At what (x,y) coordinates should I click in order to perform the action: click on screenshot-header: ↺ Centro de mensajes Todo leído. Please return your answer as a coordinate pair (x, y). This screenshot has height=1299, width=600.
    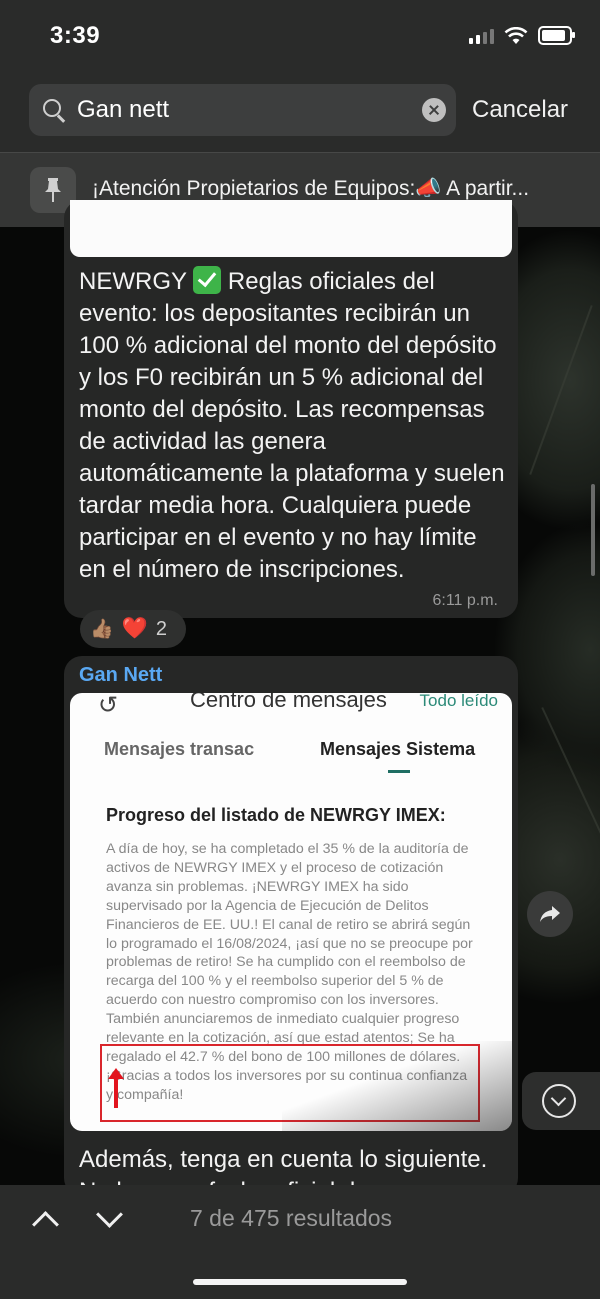
    Looking at the image, I should click on (291, 709).